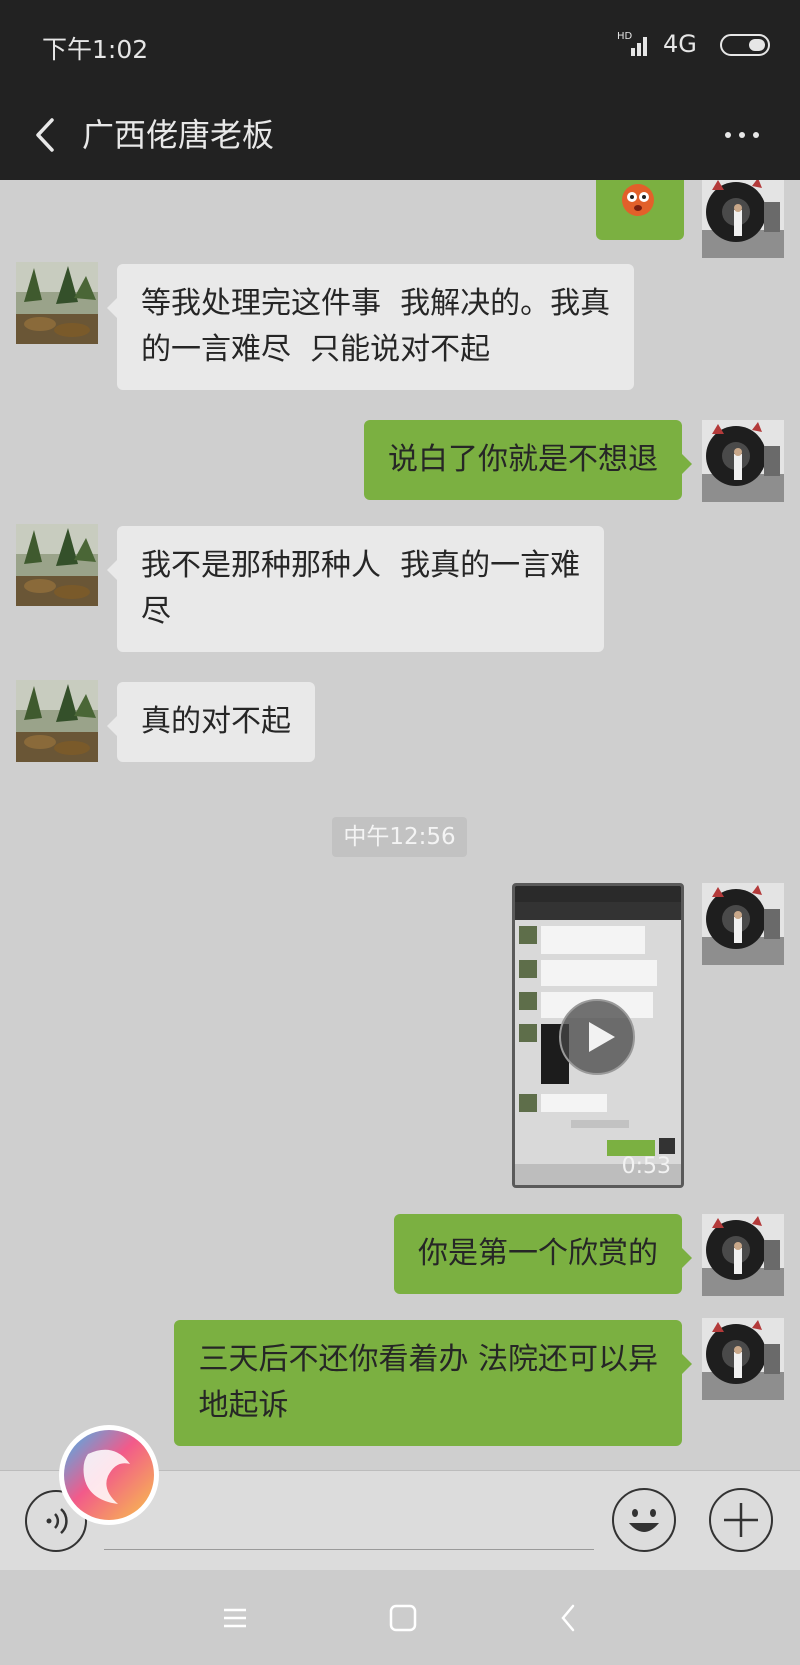 This screenshot has width=800, height=1665. I want to click on back-arrow-icon, so click(47, 135).